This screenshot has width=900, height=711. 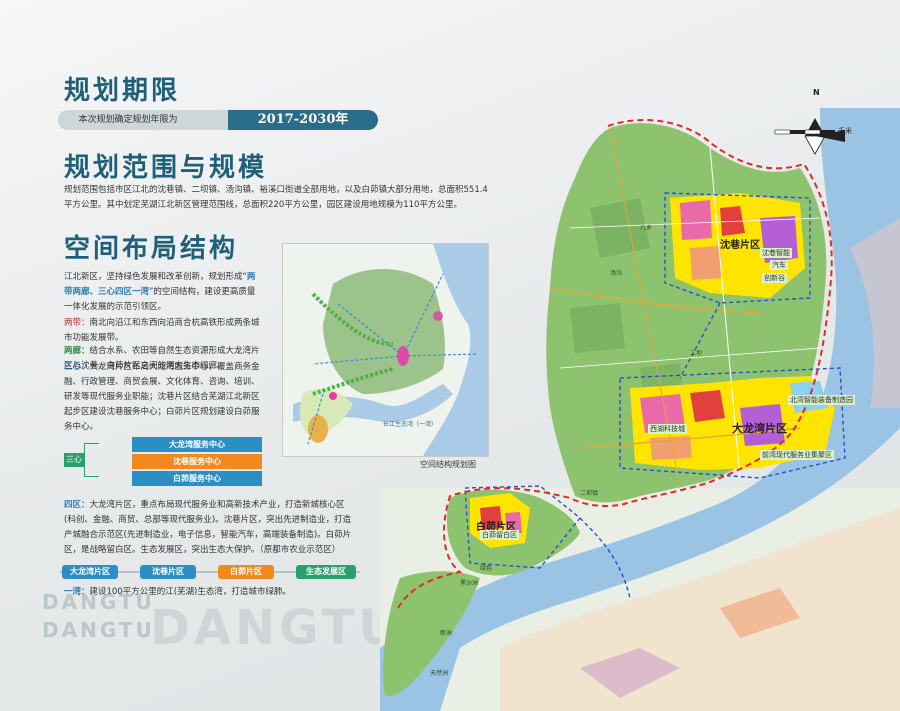 What do you see at coordinates (151, 249) in the screenshot?
I see `section-title-structure: 空间布局结构` at bounding box center [151, 249].